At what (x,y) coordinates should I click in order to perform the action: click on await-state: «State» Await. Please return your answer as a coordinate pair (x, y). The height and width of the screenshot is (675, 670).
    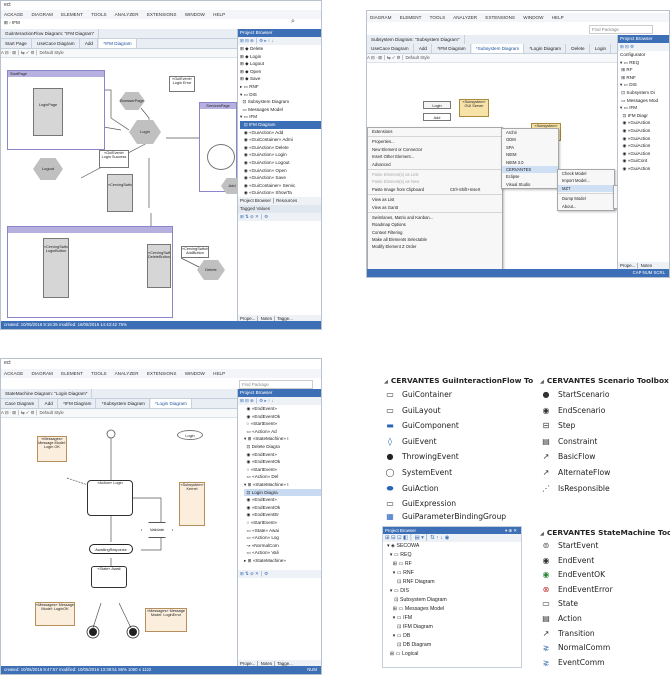
    Looking at the image, I should click on (109, 577).